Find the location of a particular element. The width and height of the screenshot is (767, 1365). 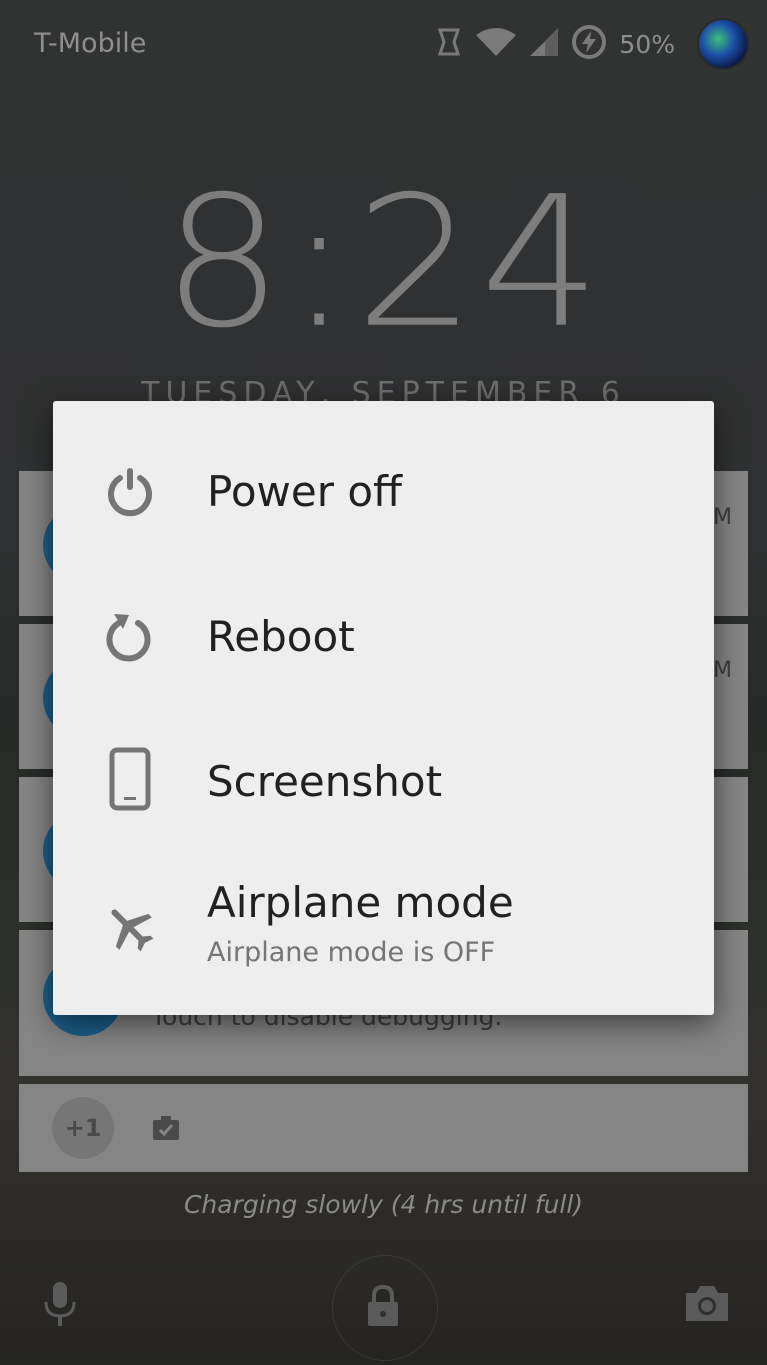

screenshot-option: Screenshot is located at coordinates (383, 781).